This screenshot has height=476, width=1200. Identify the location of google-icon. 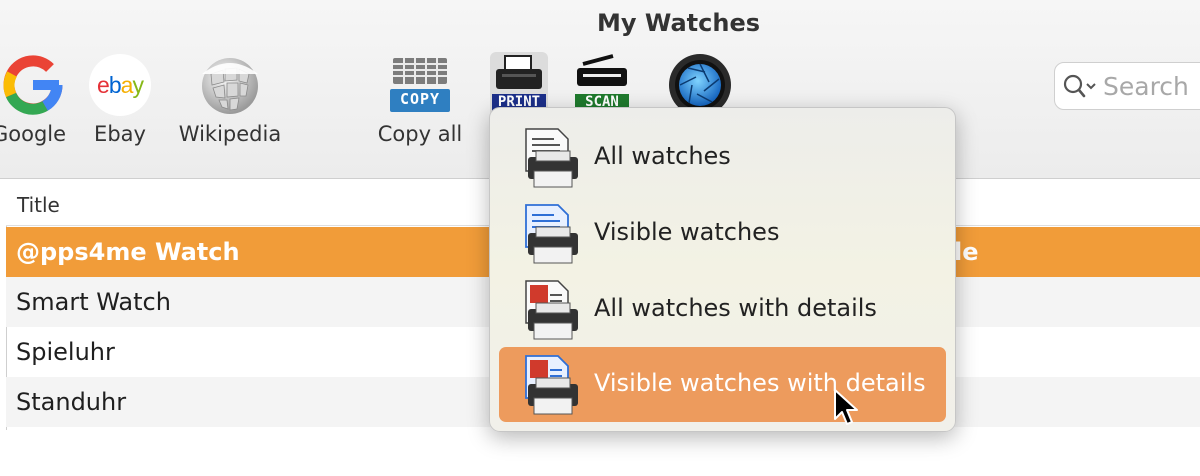
(33, 85).